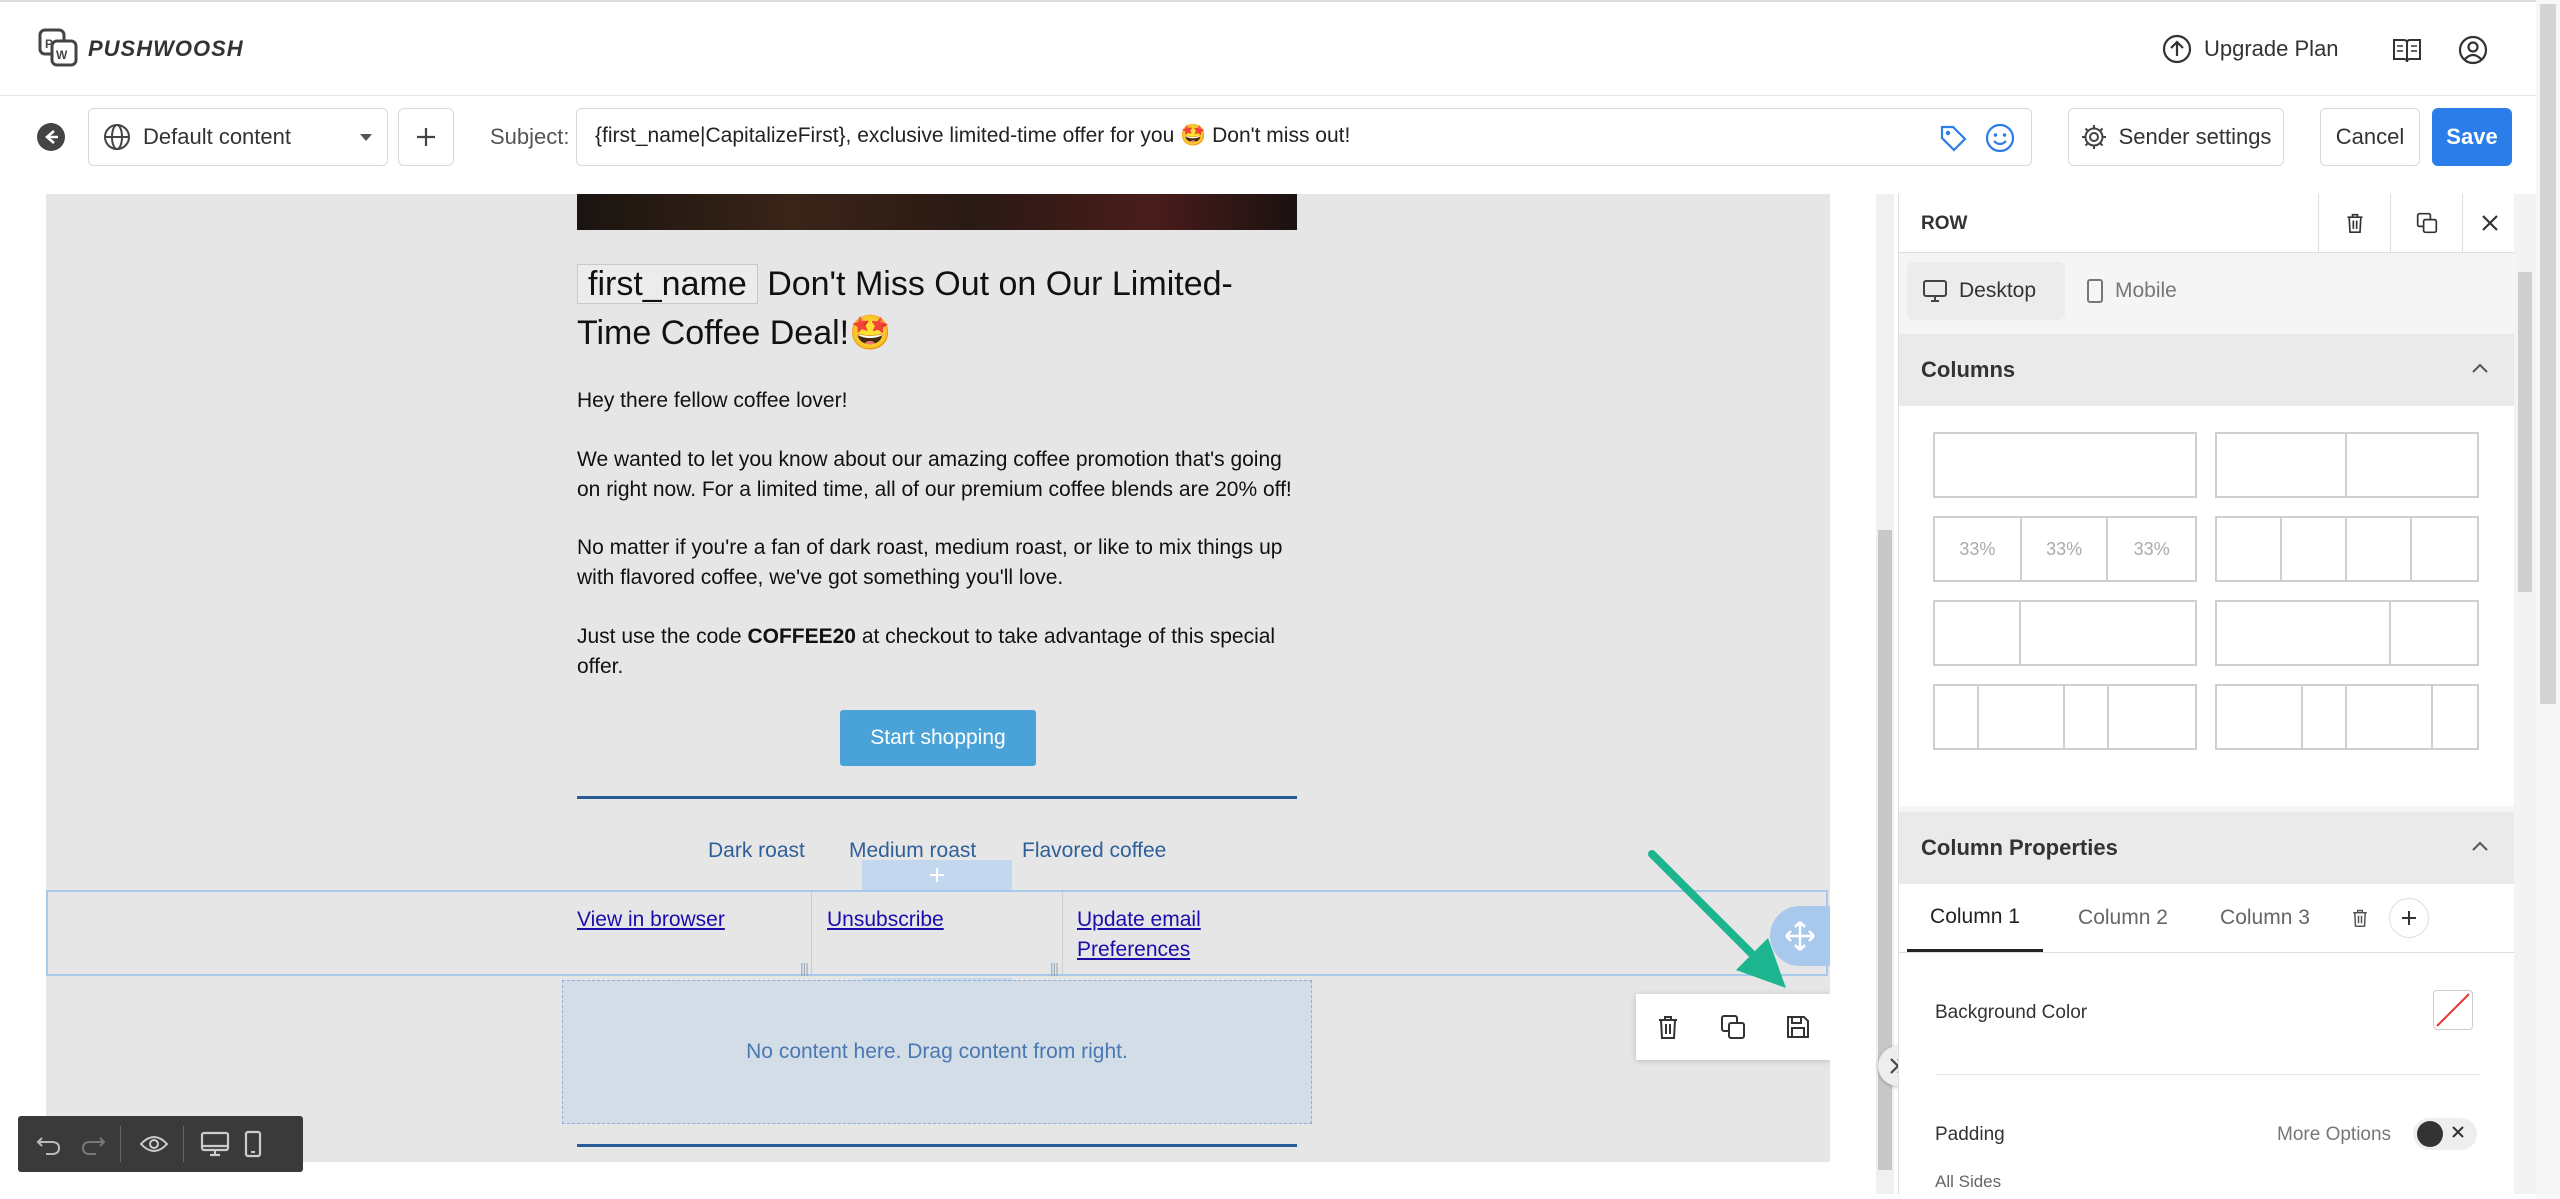  Describe the element at coordinates (712, 400) in the screenshot. I see `greeting-text: Hey there fellow coffee lover!` at that location.